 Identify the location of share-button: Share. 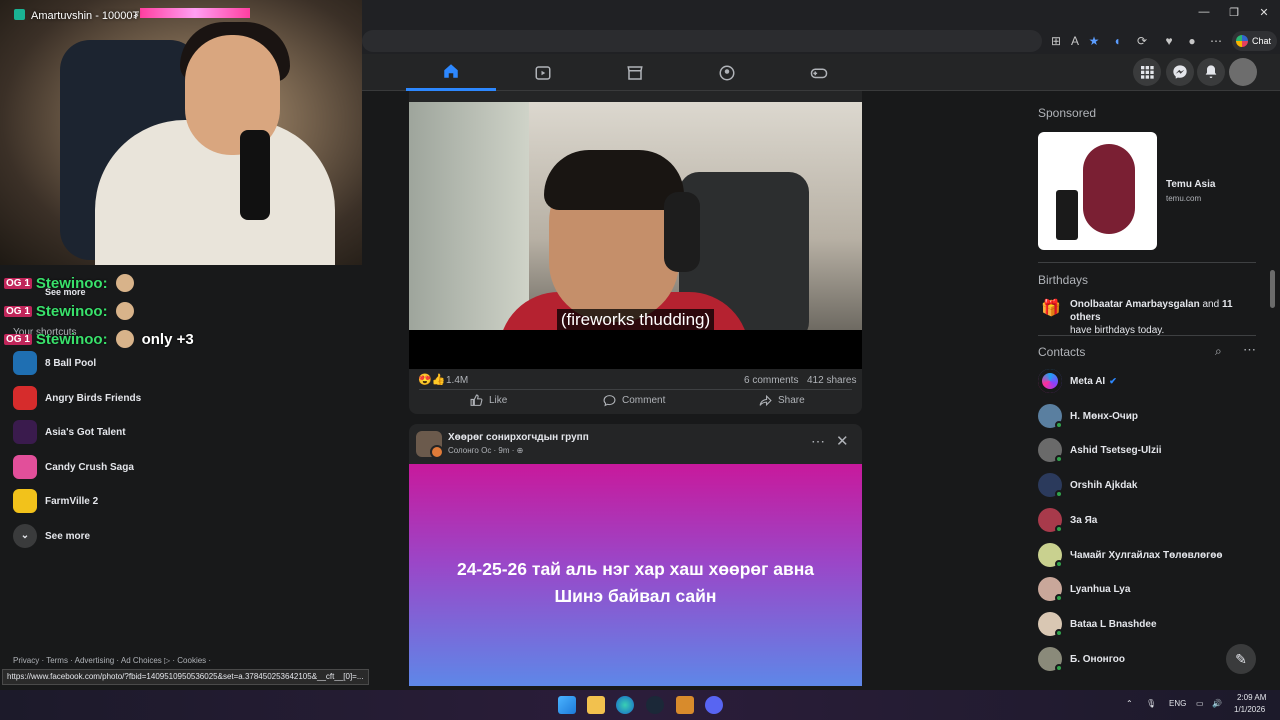
(782, 400).